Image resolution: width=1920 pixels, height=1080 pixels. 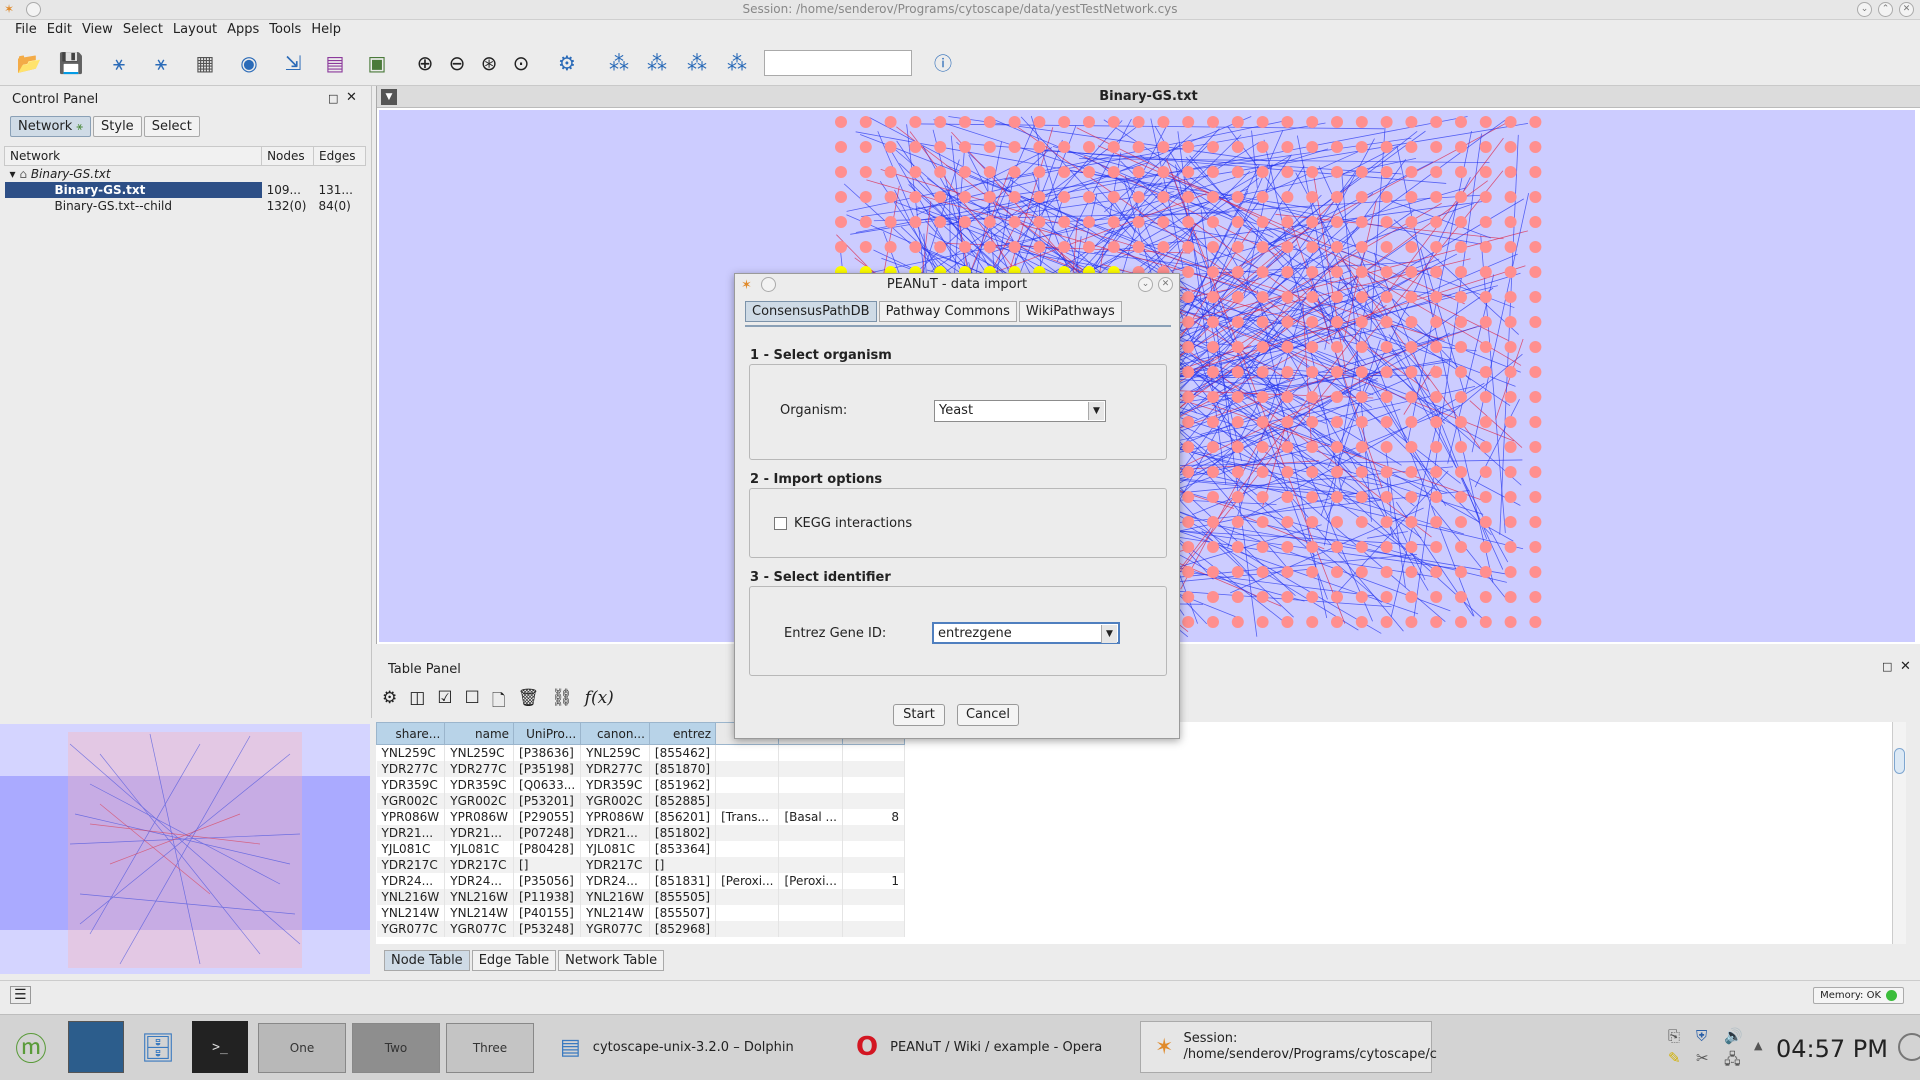 What do you see at coordinates (333, 98) in the screenshot?
I see `float-panel-icon: □` at bounding box center [333, 98].